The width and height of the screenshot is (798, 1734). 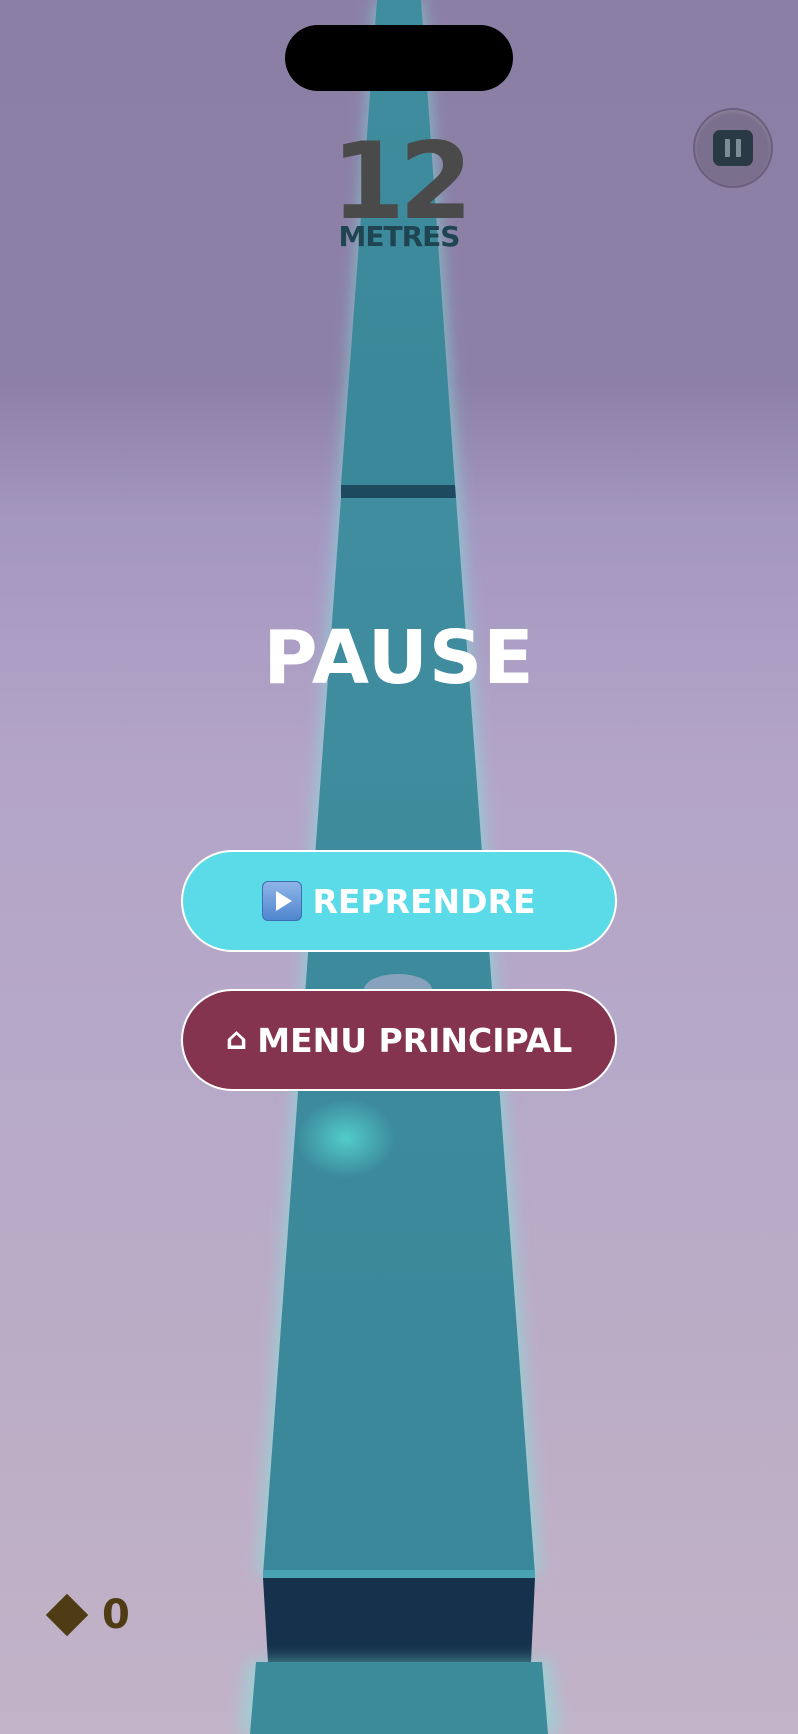 I want to click on distance-score: 12 METRES, so click(x=399, y=187).